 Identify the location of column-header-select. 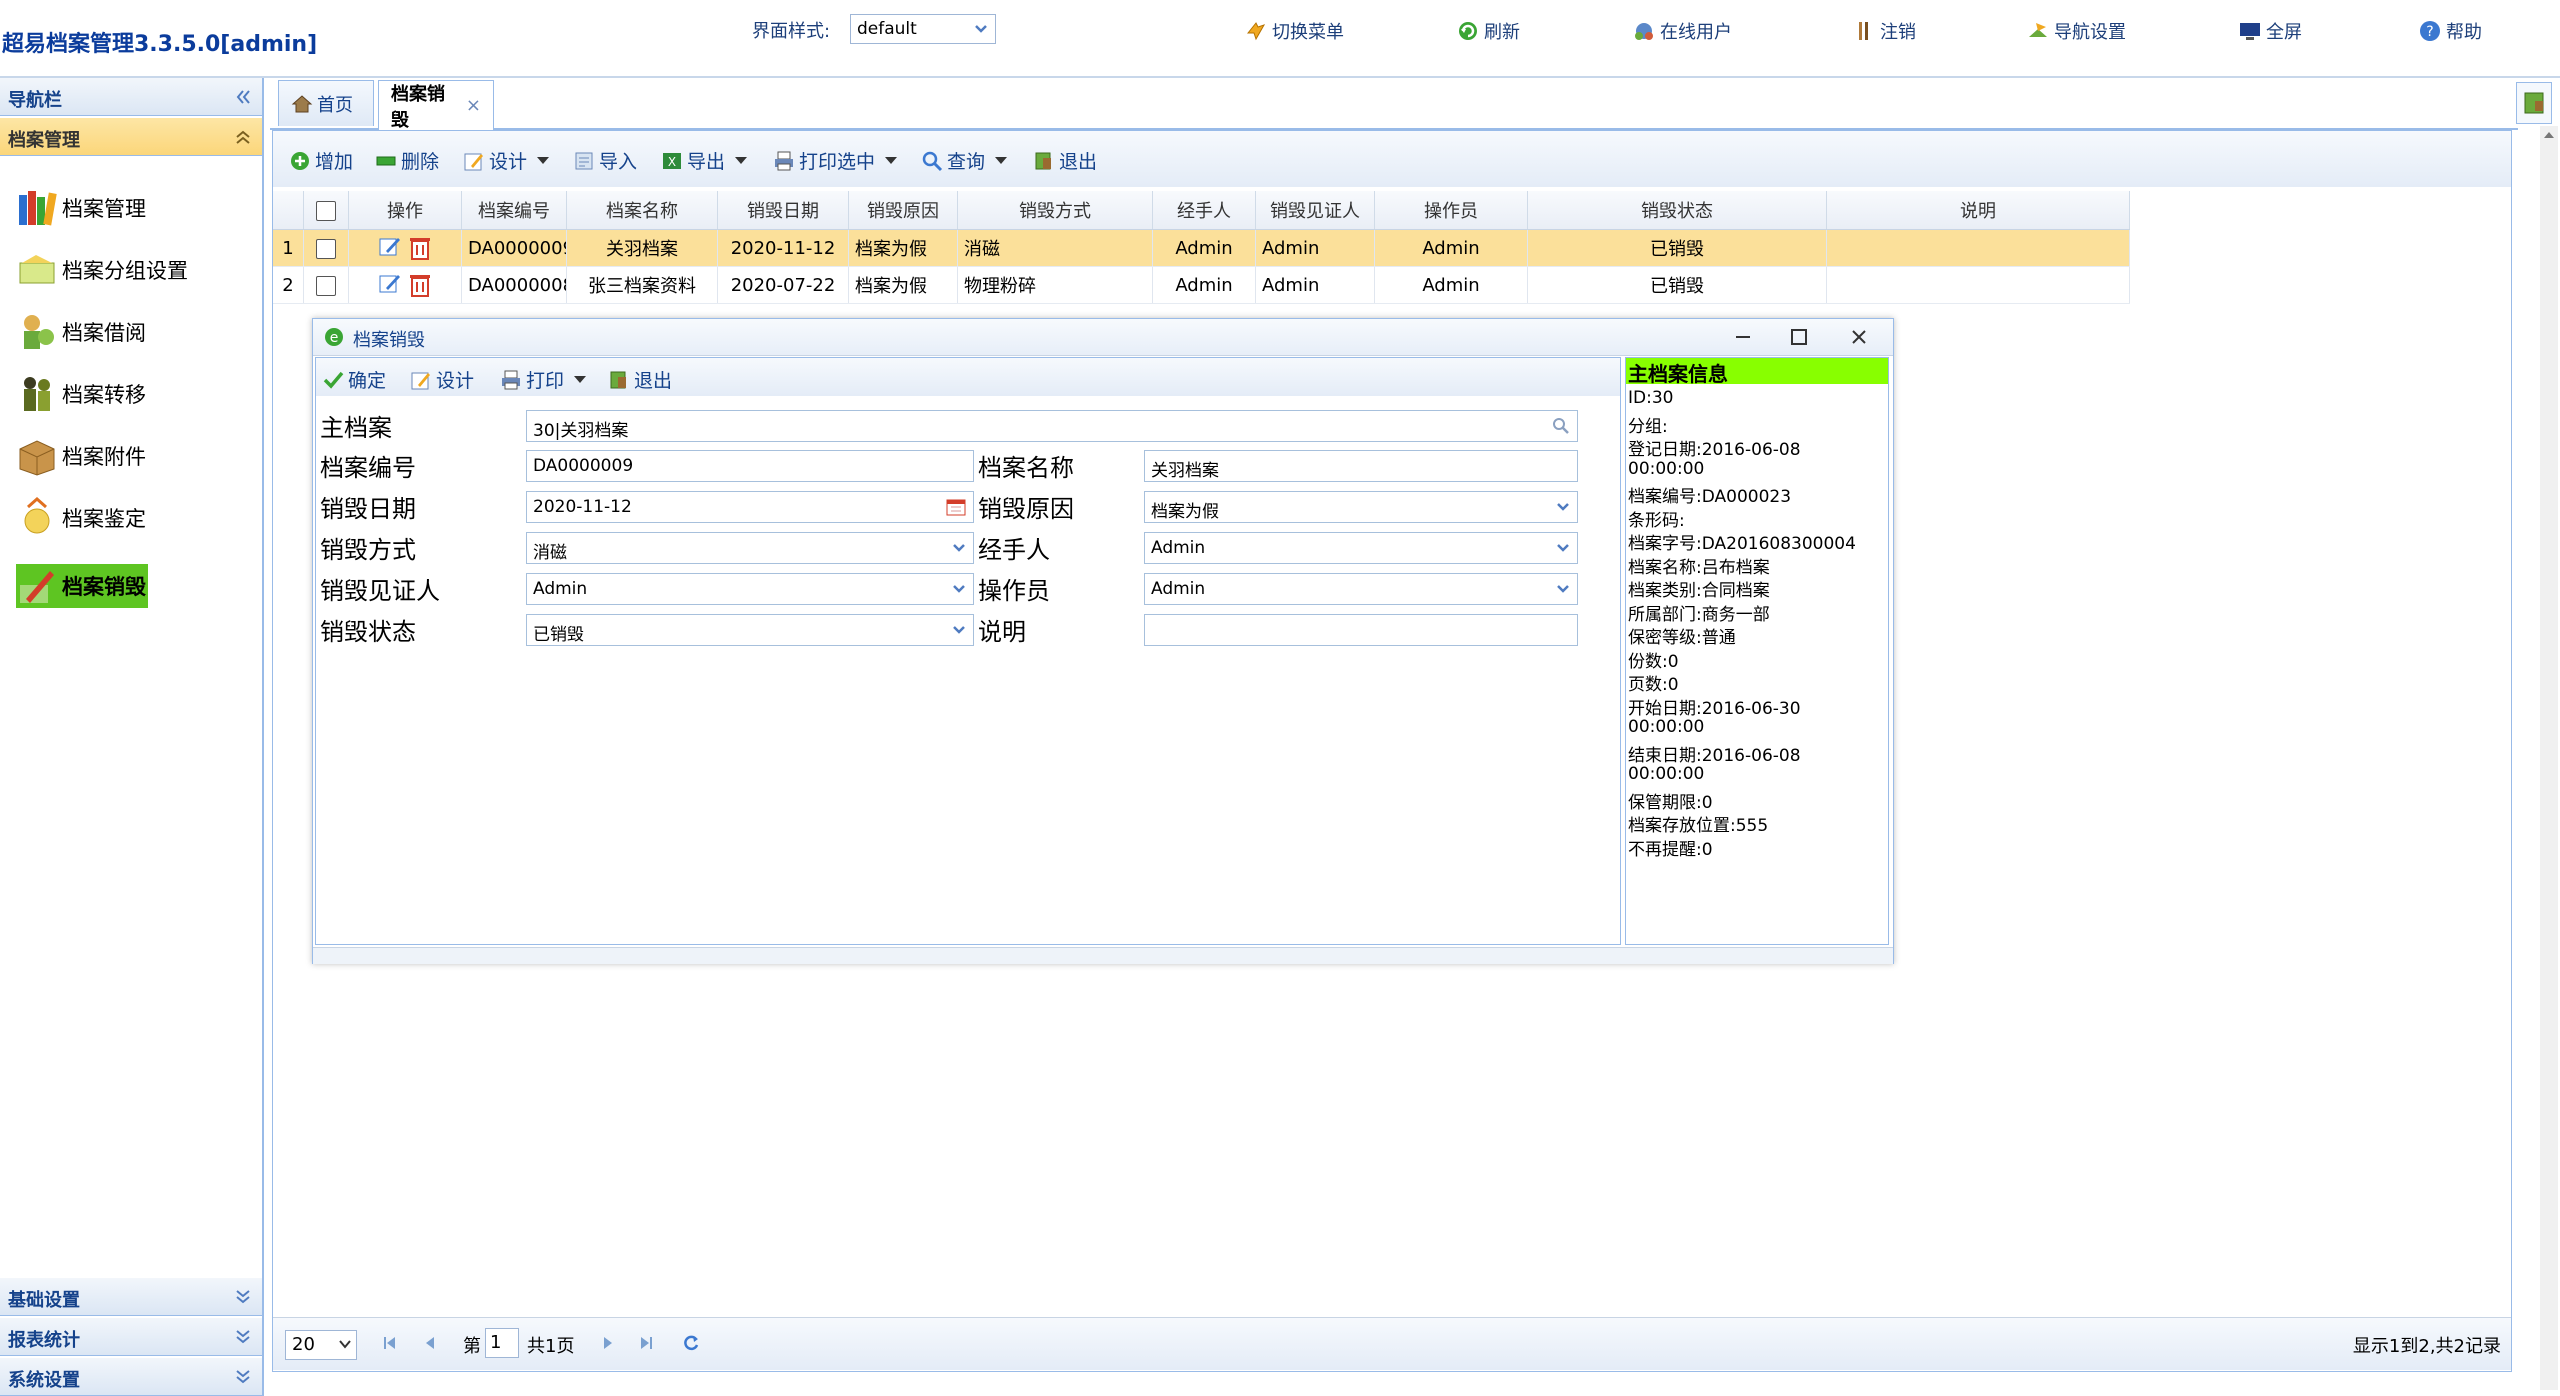
(326, 210).